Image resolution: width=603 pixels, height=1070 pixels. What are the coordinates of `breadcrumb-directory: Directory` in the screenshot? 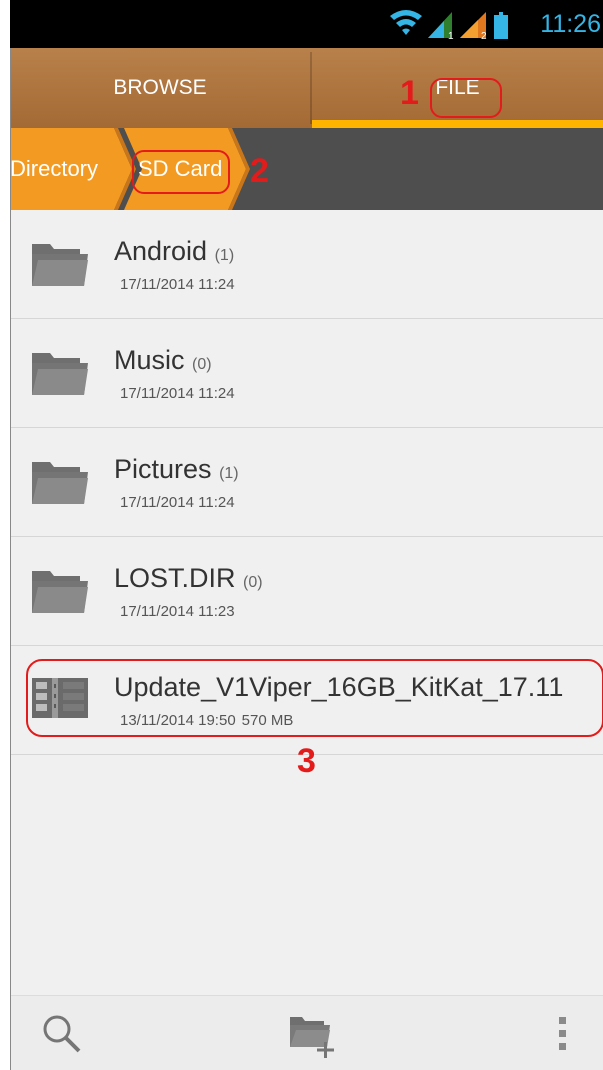 It's located at (71, 169).